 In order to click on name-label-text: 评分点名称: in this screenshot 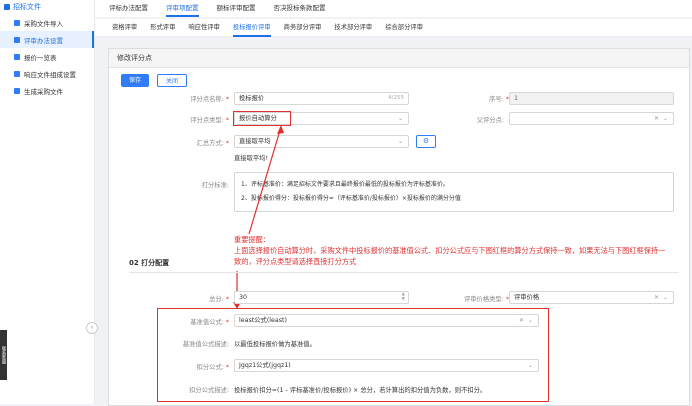, I will do `click(207, 99)`.